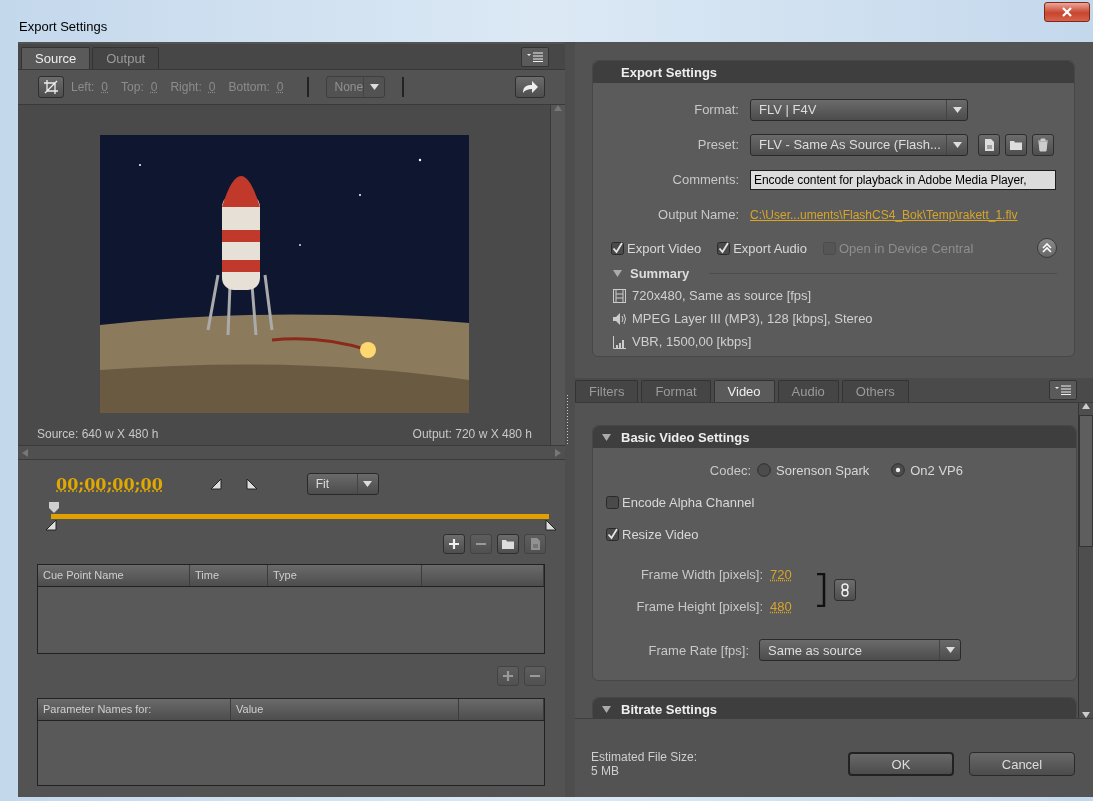 Image resolution: width=1093 pixels, height=801 pixels. What do you see at coordinates (705, 179) in the screenshot?
I see `field-label: Comments:` at bounding box center [705, 179].